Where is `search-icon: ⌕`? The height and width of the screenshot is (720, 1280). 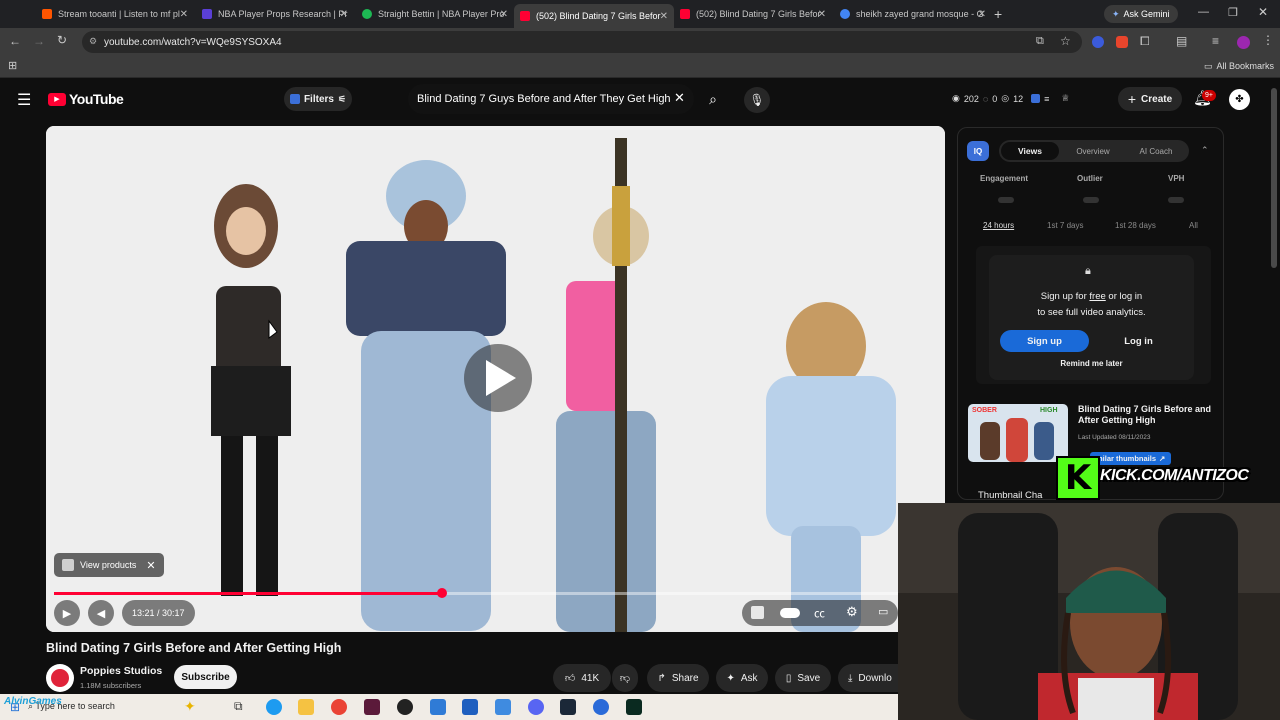 search-icon: ⌕ is located at coordinates (713, 99).